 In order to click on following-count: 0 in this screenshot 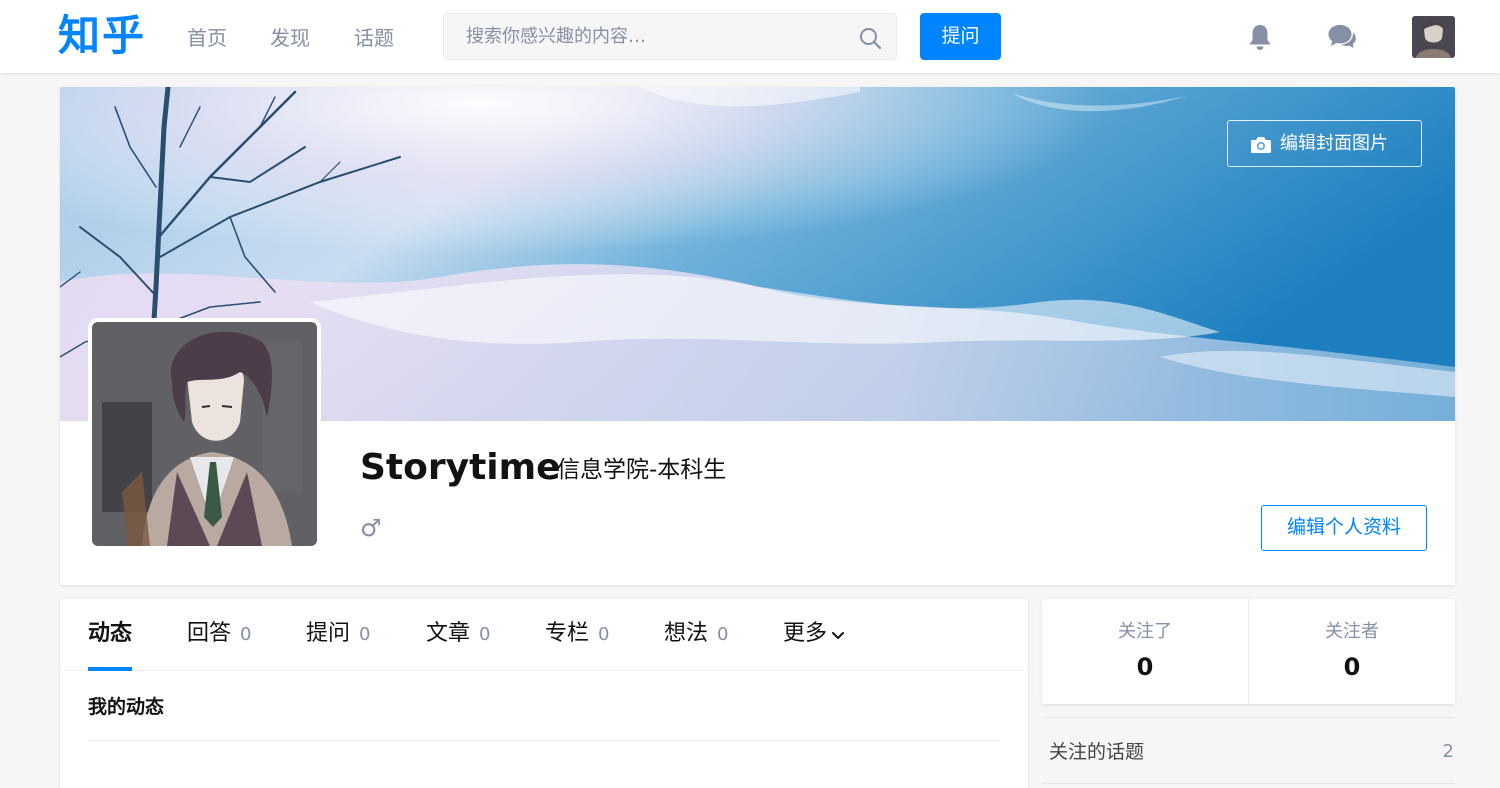, I will do `click(1145, 667)`.